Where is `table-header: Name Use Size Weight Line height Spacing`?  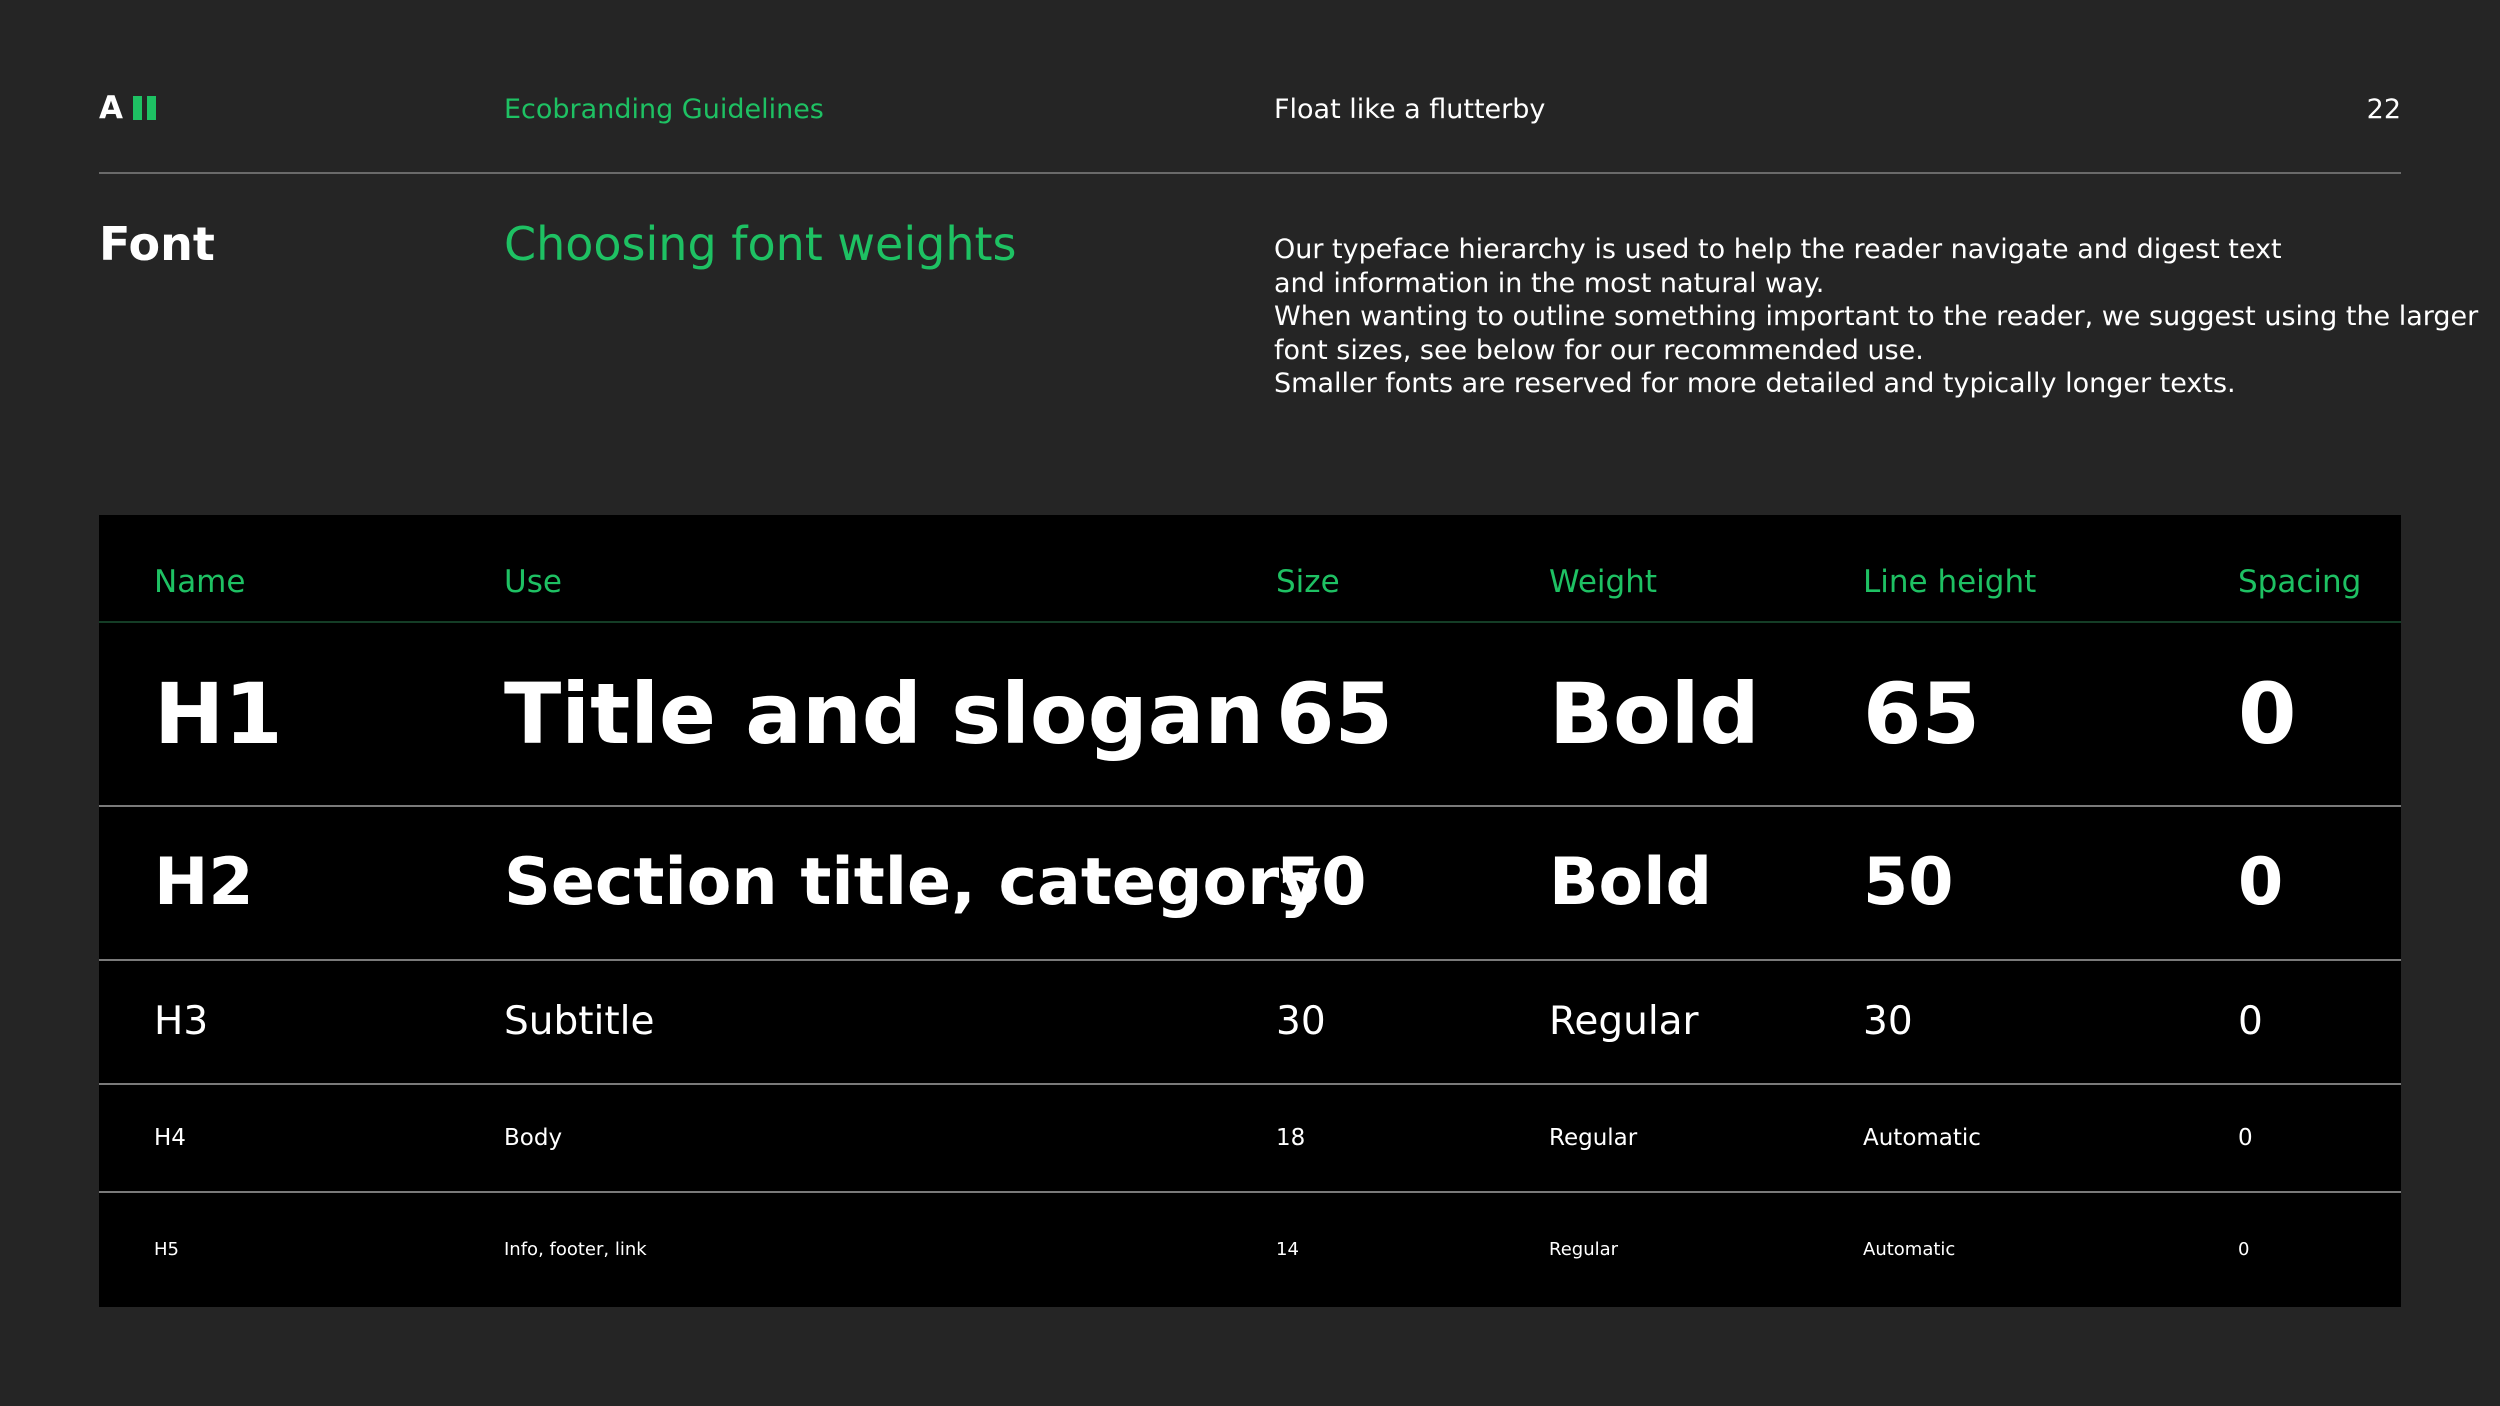
table-header: Name Use Size Weight Line height Spacing is located at coordinates (1250, 569).